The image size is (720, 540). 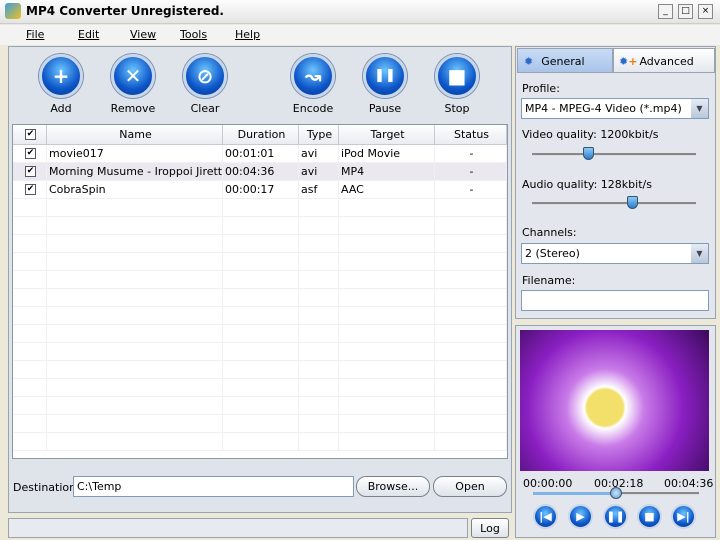 I want to click on remove-button: ✕ Remove, so click(x=133, y=84).